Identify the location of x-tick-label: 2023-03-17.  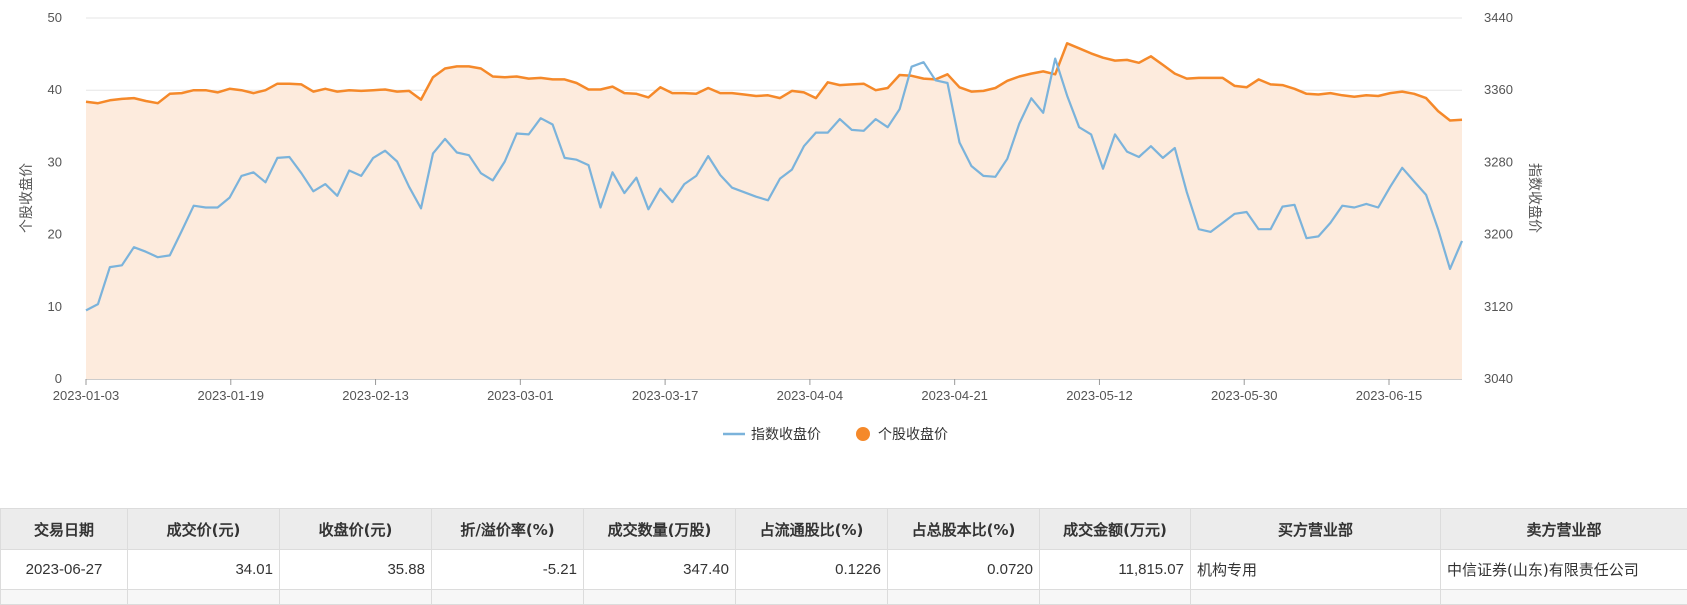
(665, 395).